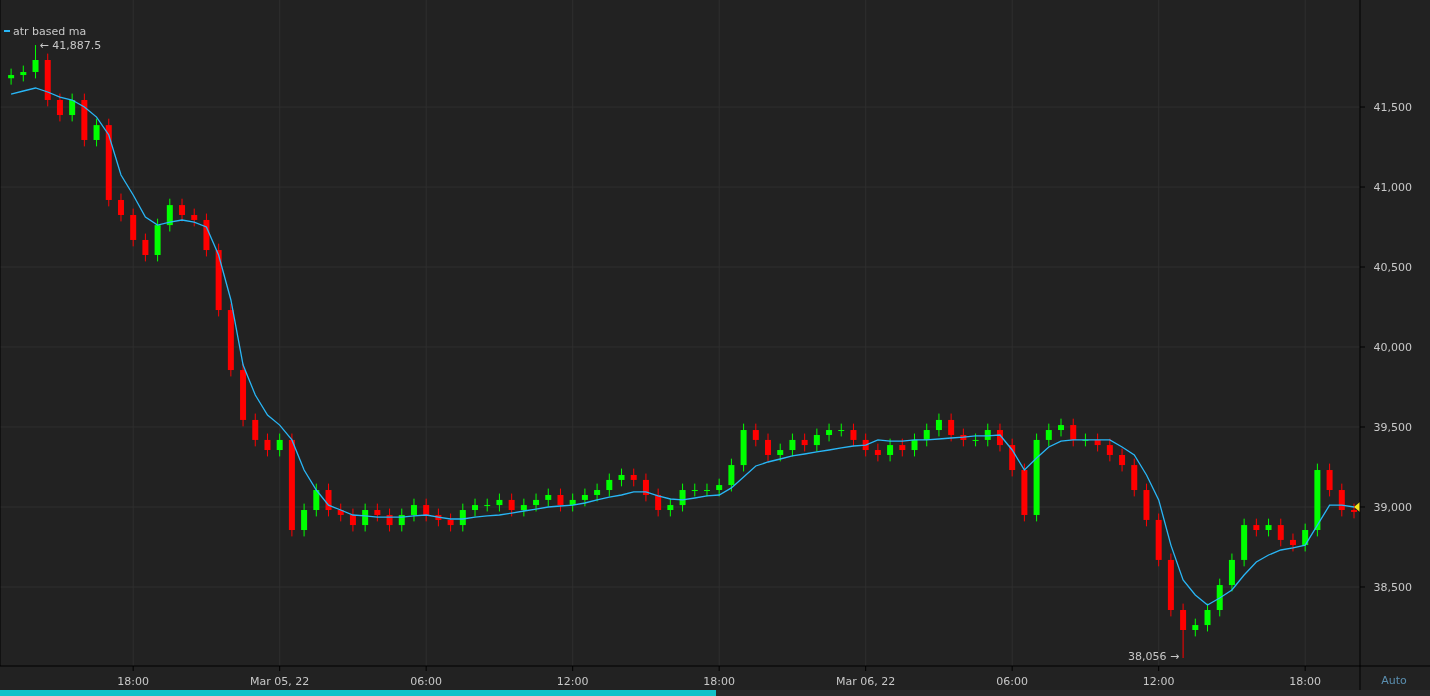  Describe the element at coordinates (1392, 187) in the screenshot. I see `y-axis-label: 41,000` at that location.